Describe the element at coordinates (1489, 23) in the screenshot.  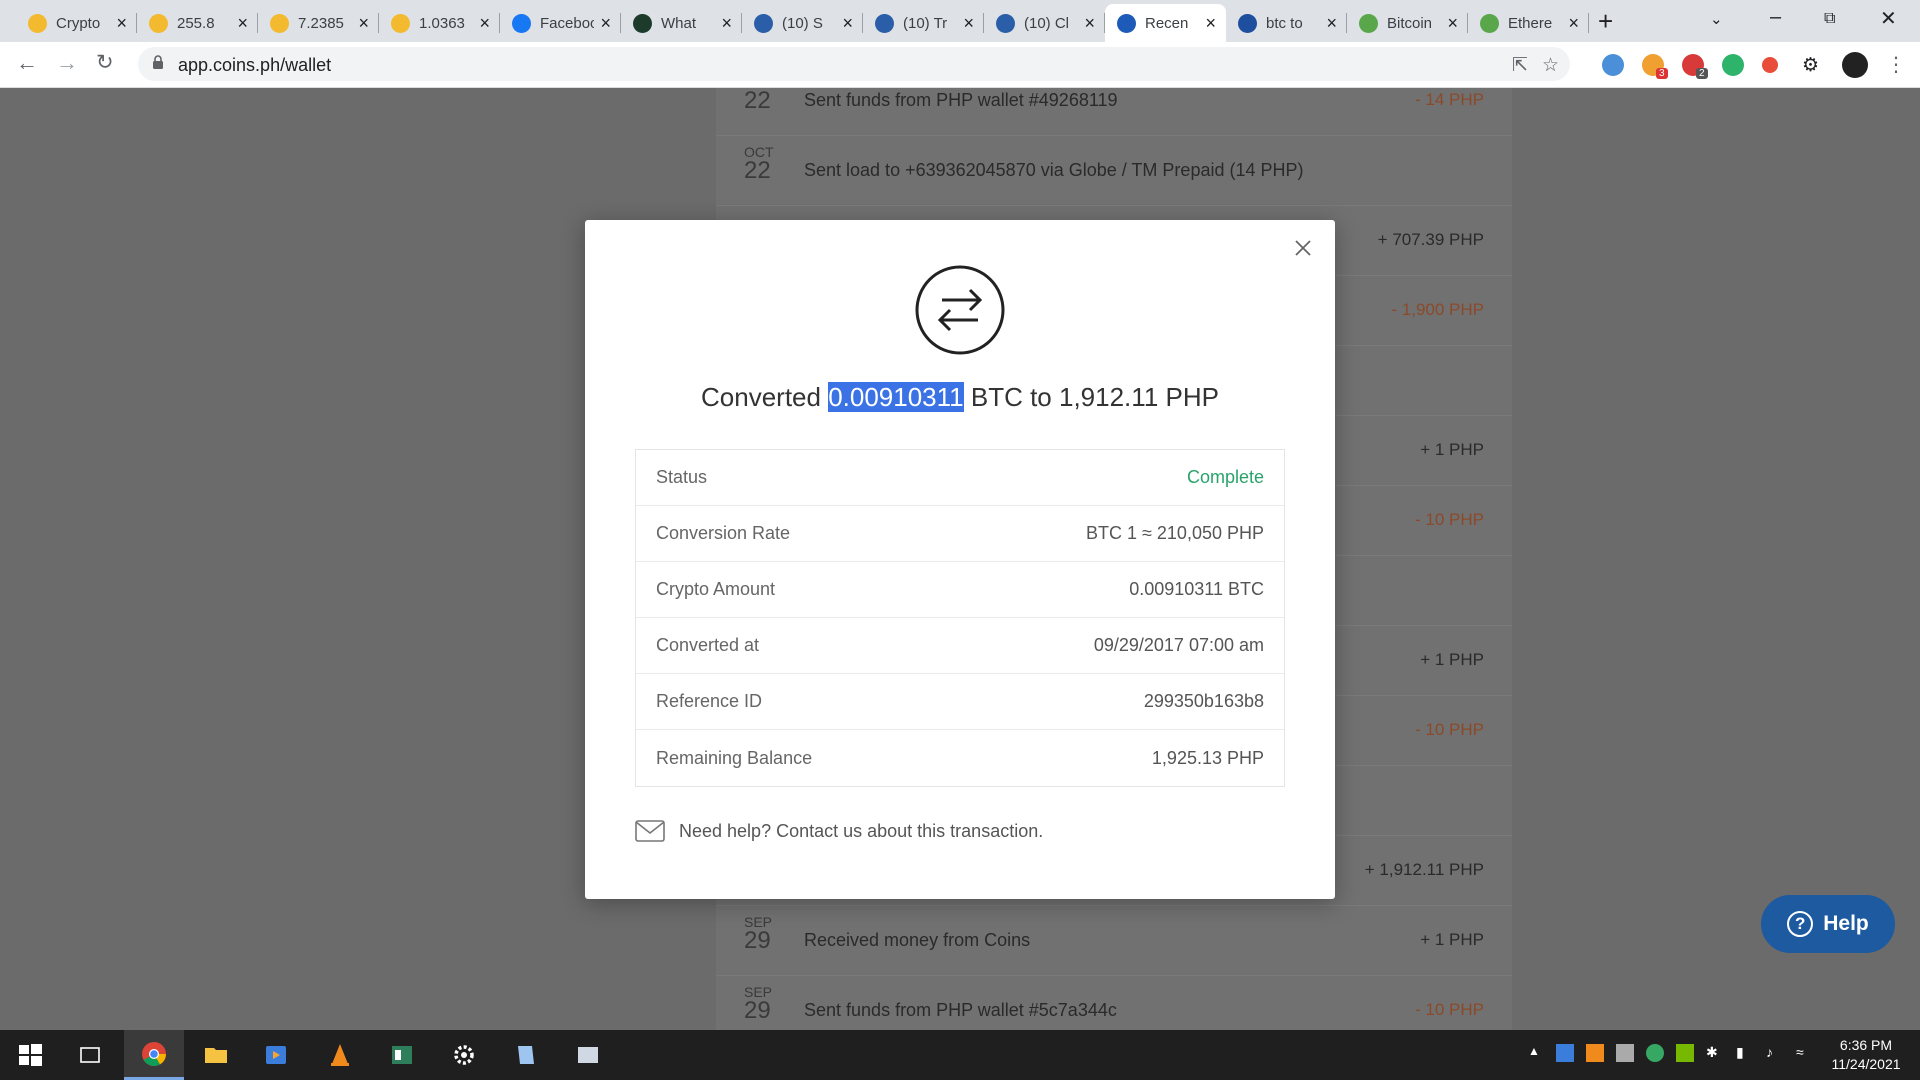
I see `coin-icon` at that location.